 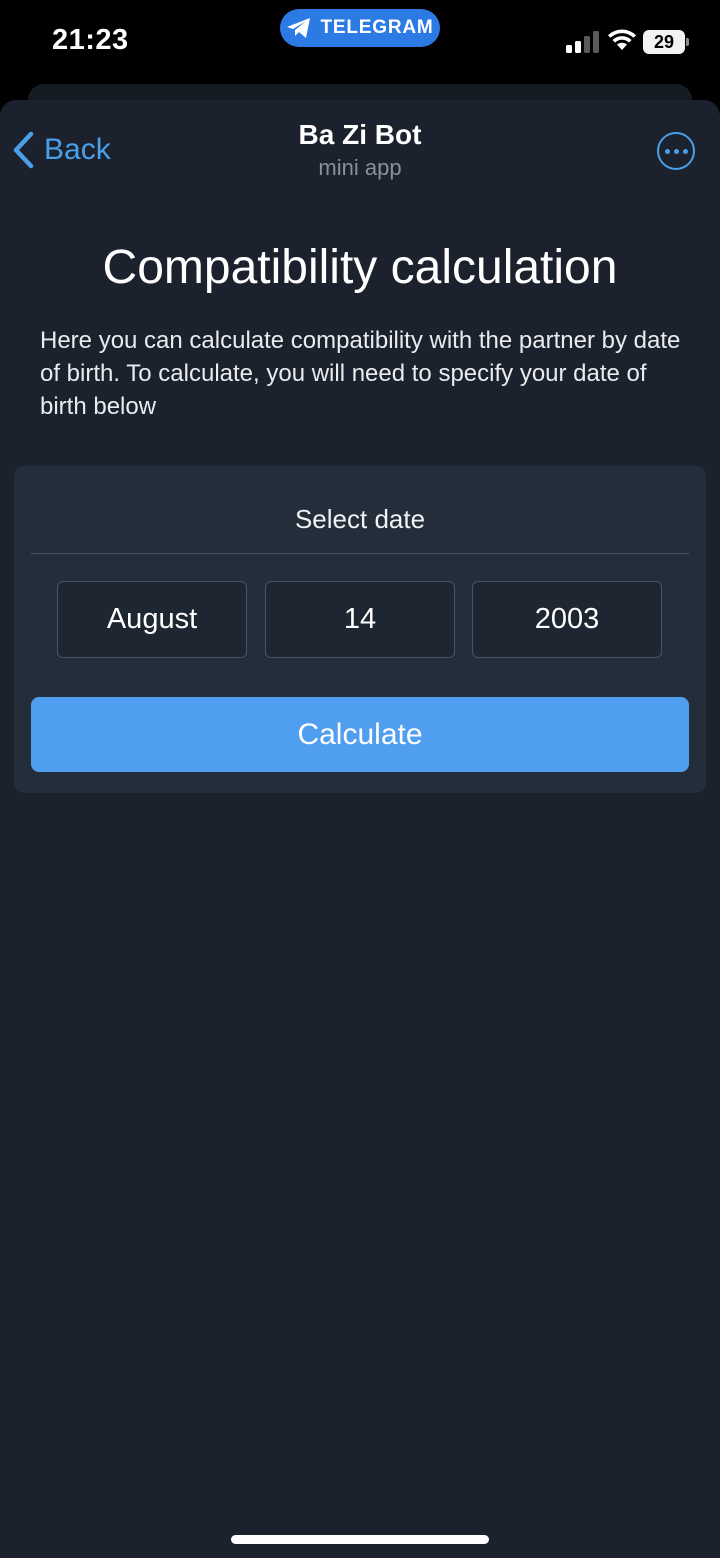 What do you see at coordinates (567, 619) in the screenshot?
I see `year-select: 2003` at bounding box center [567, 619].